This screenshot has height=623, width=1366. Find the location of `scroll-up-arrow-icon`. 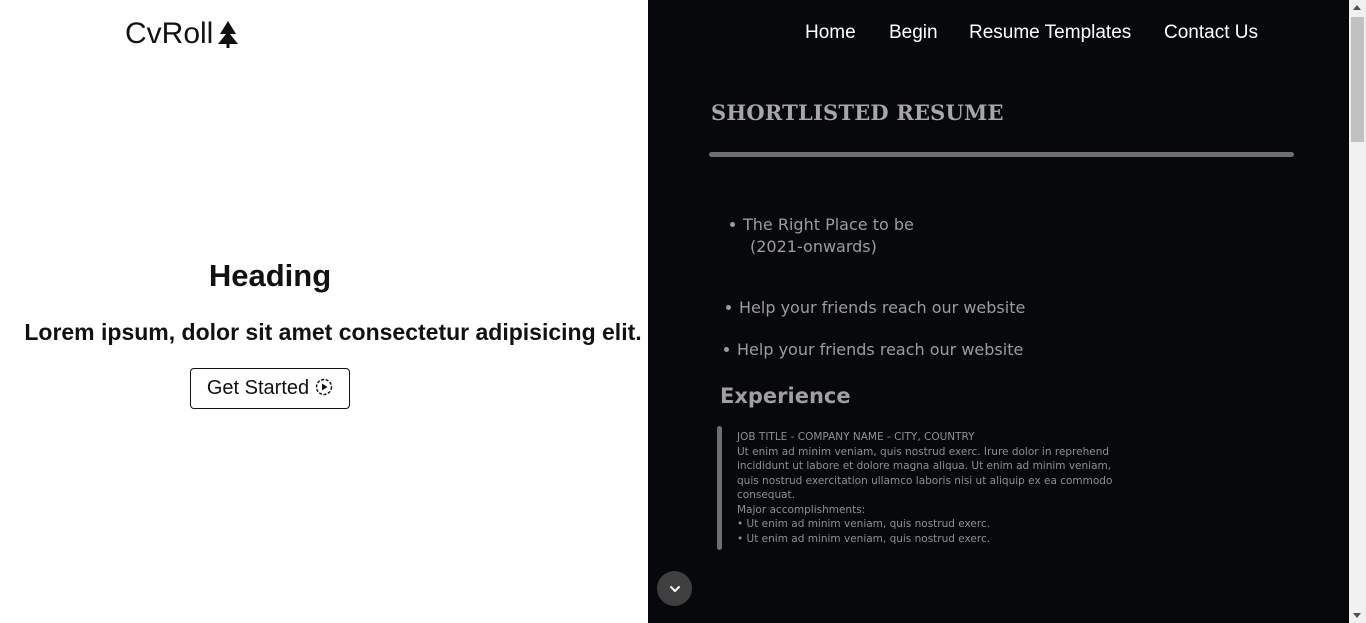

scroll-up-arrow-icon is located at coordinates (1357, 7).